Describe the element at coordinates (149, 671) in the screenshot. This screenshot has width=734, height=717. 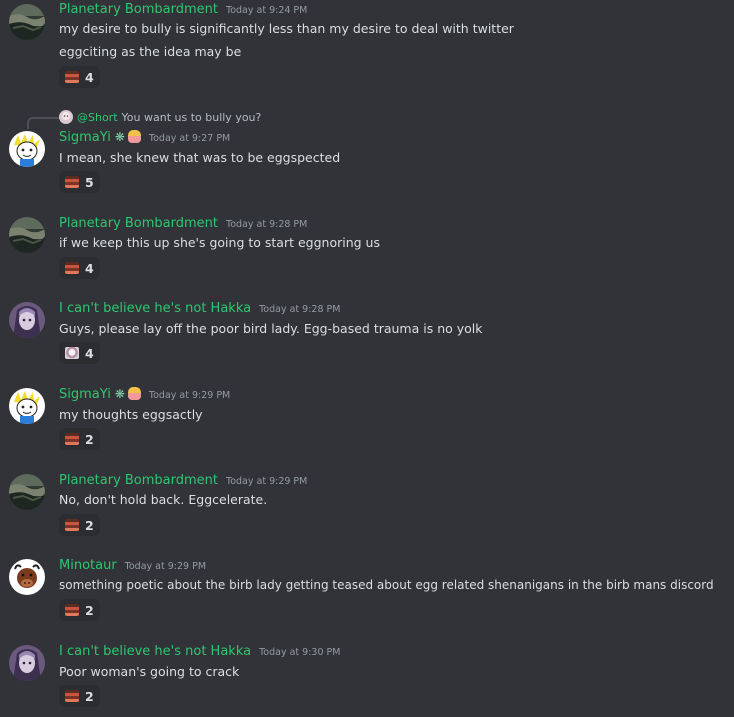
I see `message-text: Poor woman's going to crack` at that location.